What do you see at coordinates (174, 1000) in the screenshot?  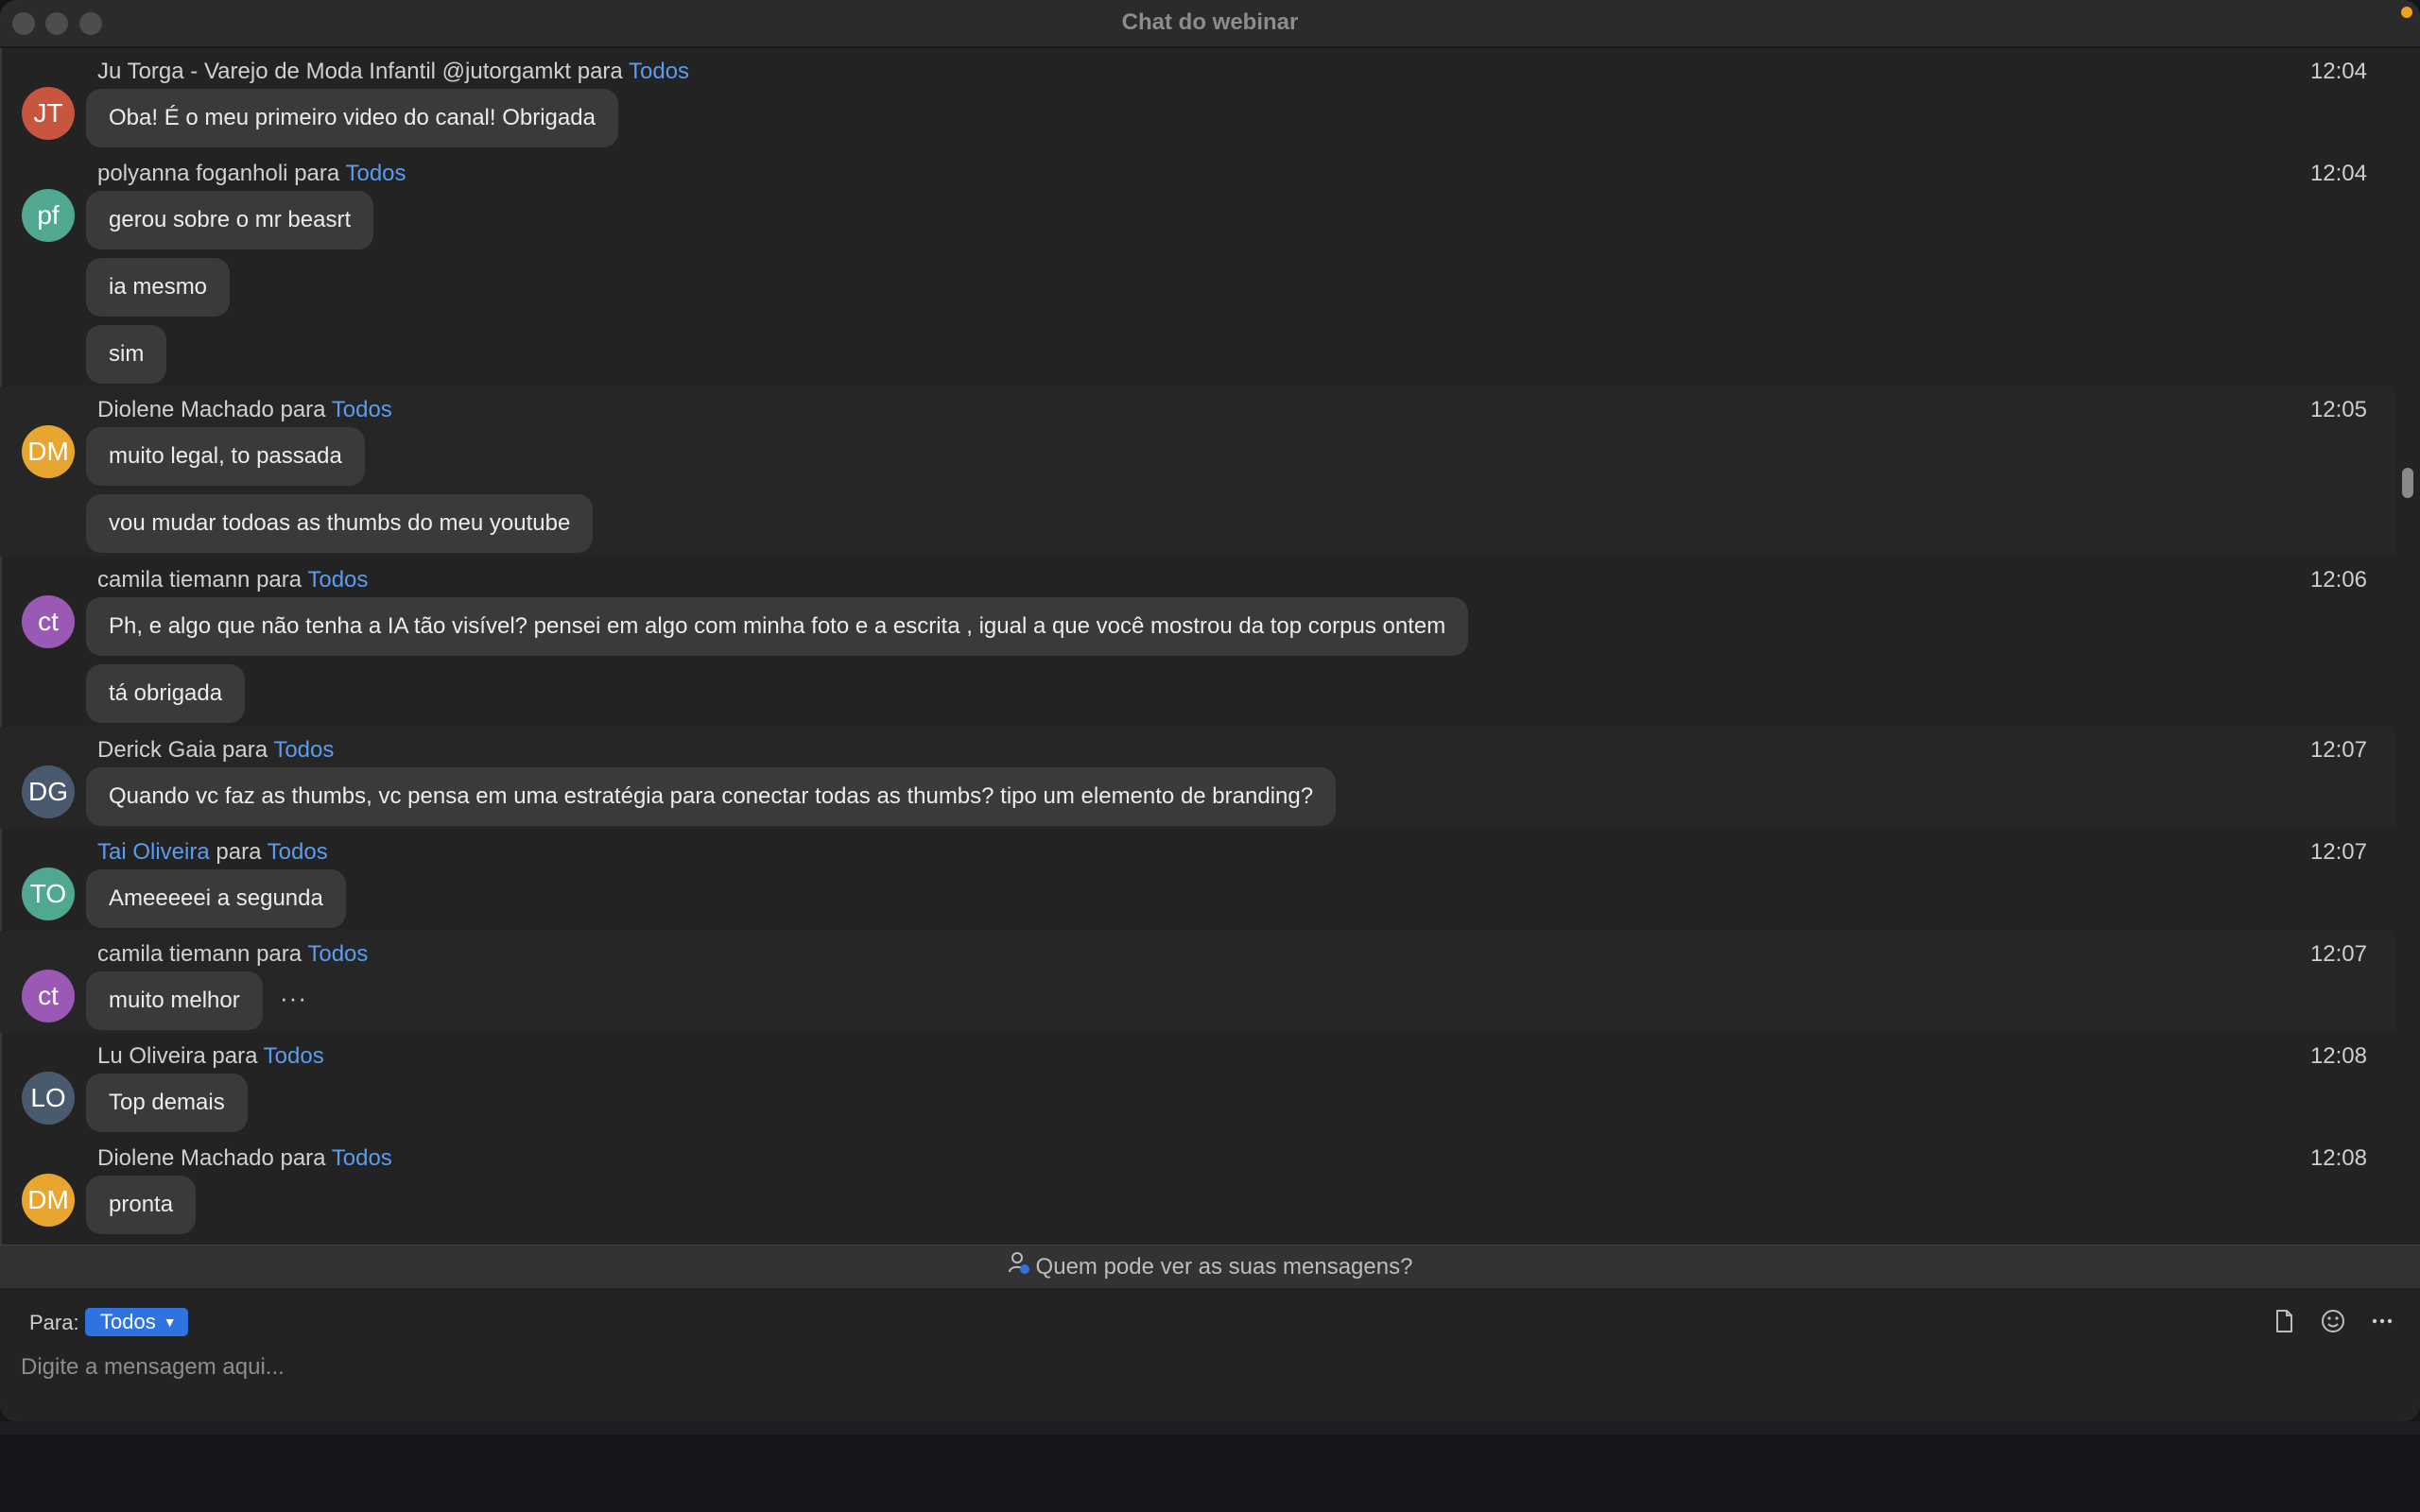 I see `message-bubble: muito melhor` at bounding box center [174, 1000].